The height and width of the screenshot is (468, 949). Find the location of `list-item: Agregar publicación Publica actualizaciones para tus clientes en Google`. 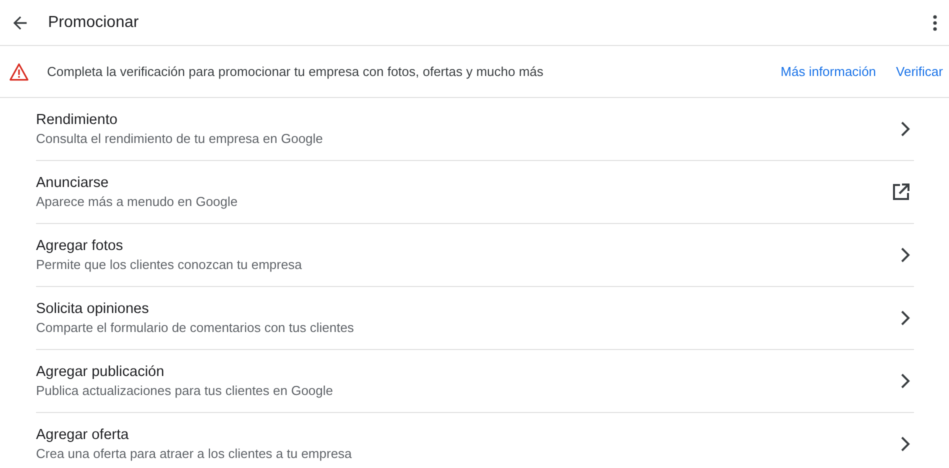

list-item: Agregar publicación Publica actualizaciones para tus clientes en Google is located at coordinates (475, 381).